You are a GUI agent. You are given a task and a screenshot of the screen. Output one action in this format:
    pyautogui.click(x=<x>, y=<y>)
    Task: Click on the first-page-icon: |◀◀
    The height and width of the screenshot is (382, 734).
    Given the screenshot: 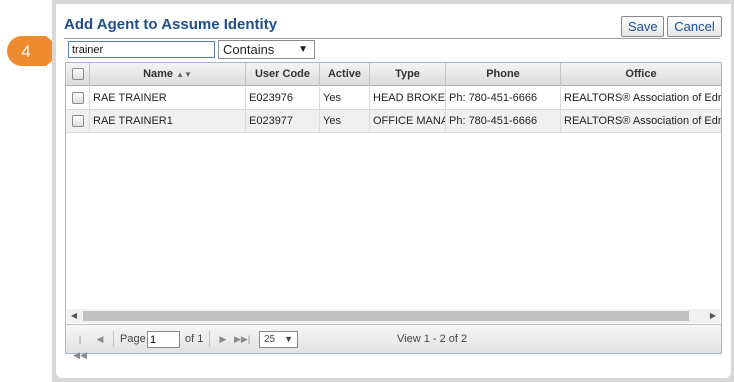 What is the action you would take?
    pyautogui.click(x=80, y=345)
    